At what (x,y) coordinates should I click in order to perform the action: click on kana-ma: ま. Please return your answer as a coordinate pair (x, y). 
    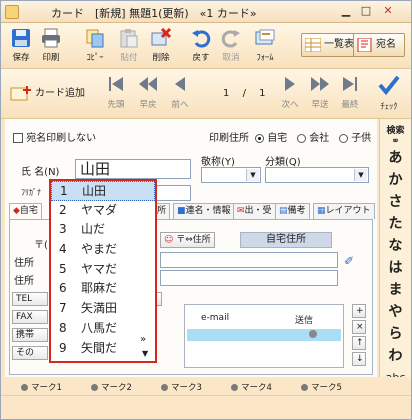
    Looking at the image, I should click on (395, 290).